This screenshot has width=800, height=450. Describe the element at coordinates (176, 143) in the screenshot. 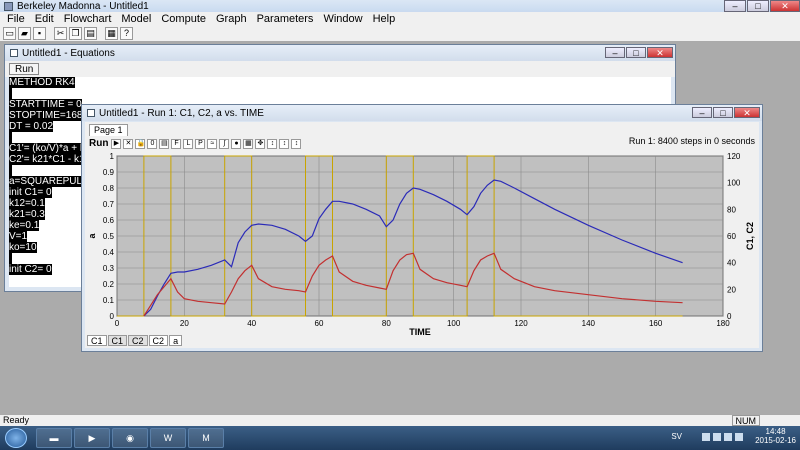

I see `fft-icon: F` at that location.